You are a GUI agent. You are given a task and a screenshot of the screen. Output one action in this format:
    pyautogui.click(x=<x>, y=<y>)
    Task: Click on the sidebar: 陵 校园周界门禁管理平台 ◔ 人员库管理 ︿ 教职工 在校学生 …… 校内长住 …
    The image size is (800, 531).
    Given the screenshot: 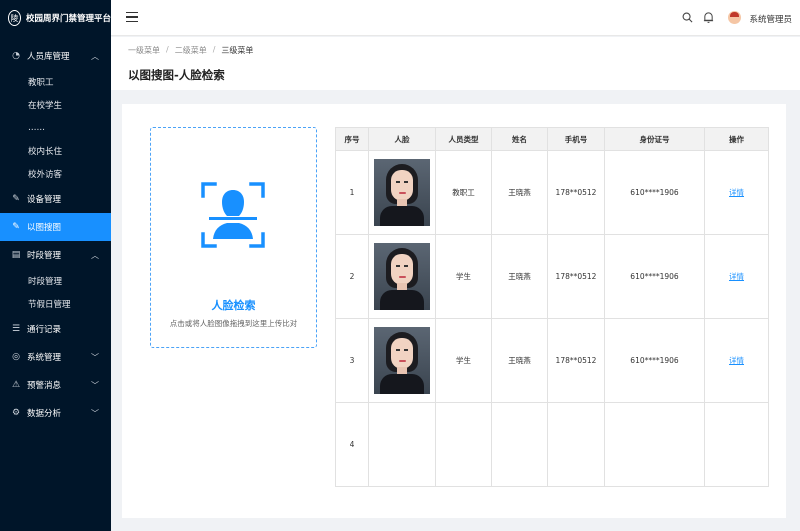 What is the action you would take?
    pyautogui.click(x=55, y=265)
    